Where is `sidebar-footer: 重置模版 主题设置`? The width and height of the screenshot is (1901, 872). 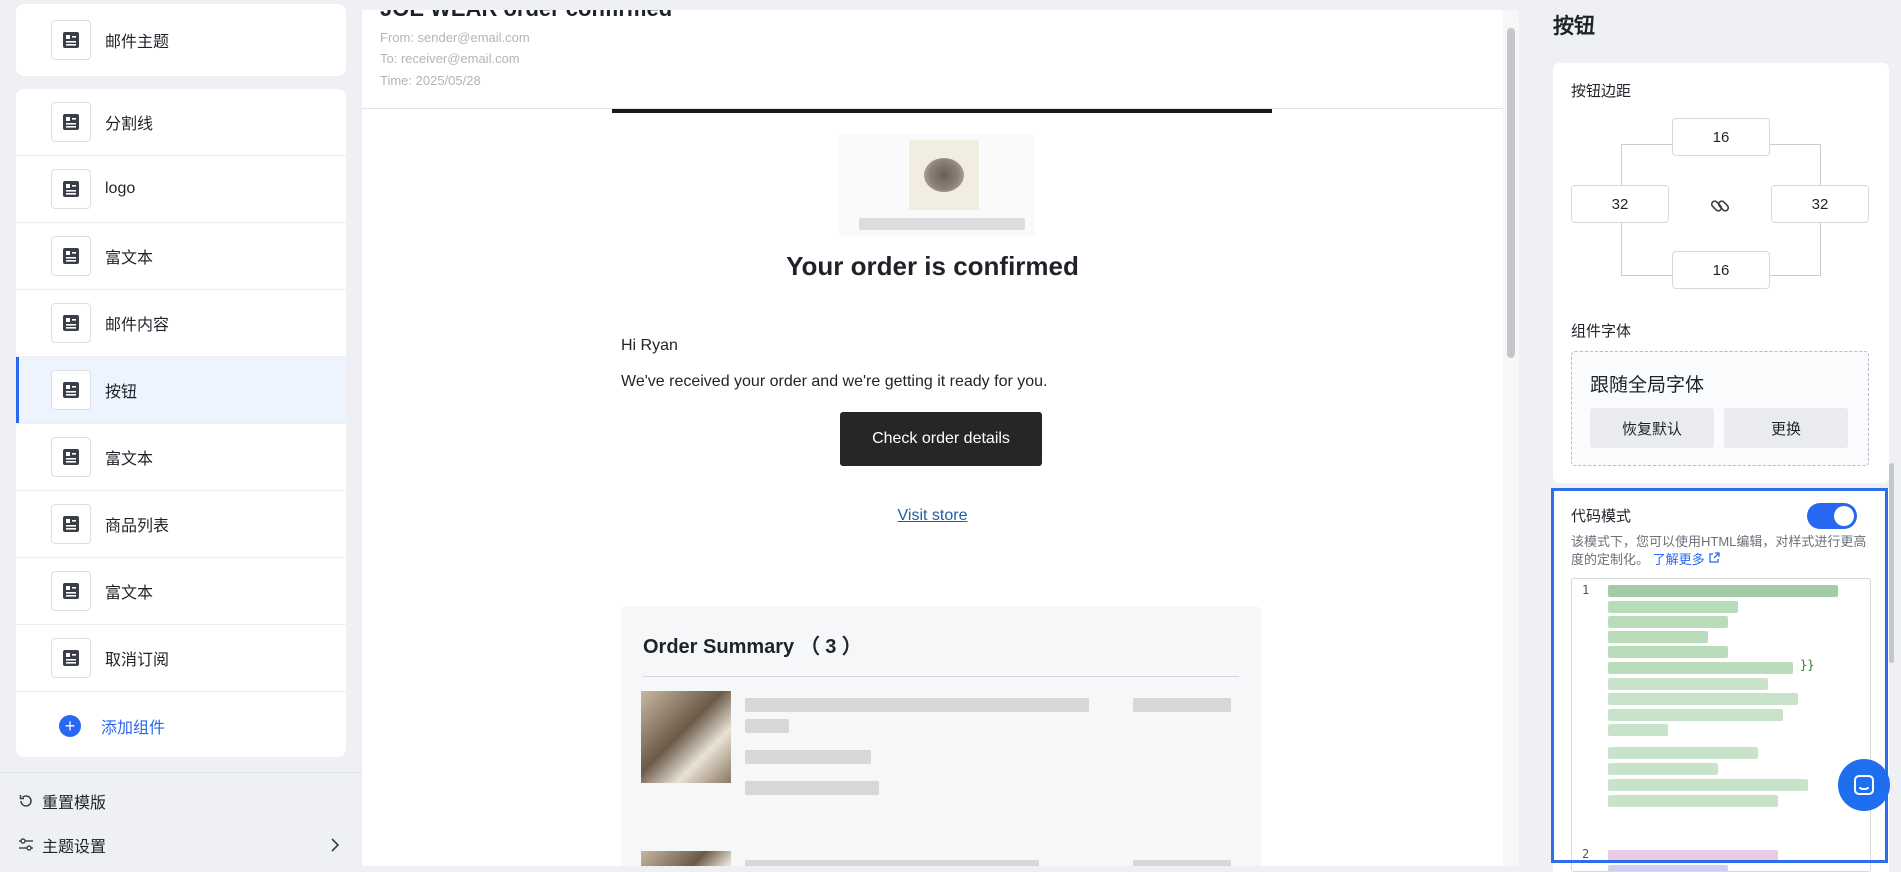
sidebar-footer: 重置模版 主题设置 is located at coordinates (181, 822).